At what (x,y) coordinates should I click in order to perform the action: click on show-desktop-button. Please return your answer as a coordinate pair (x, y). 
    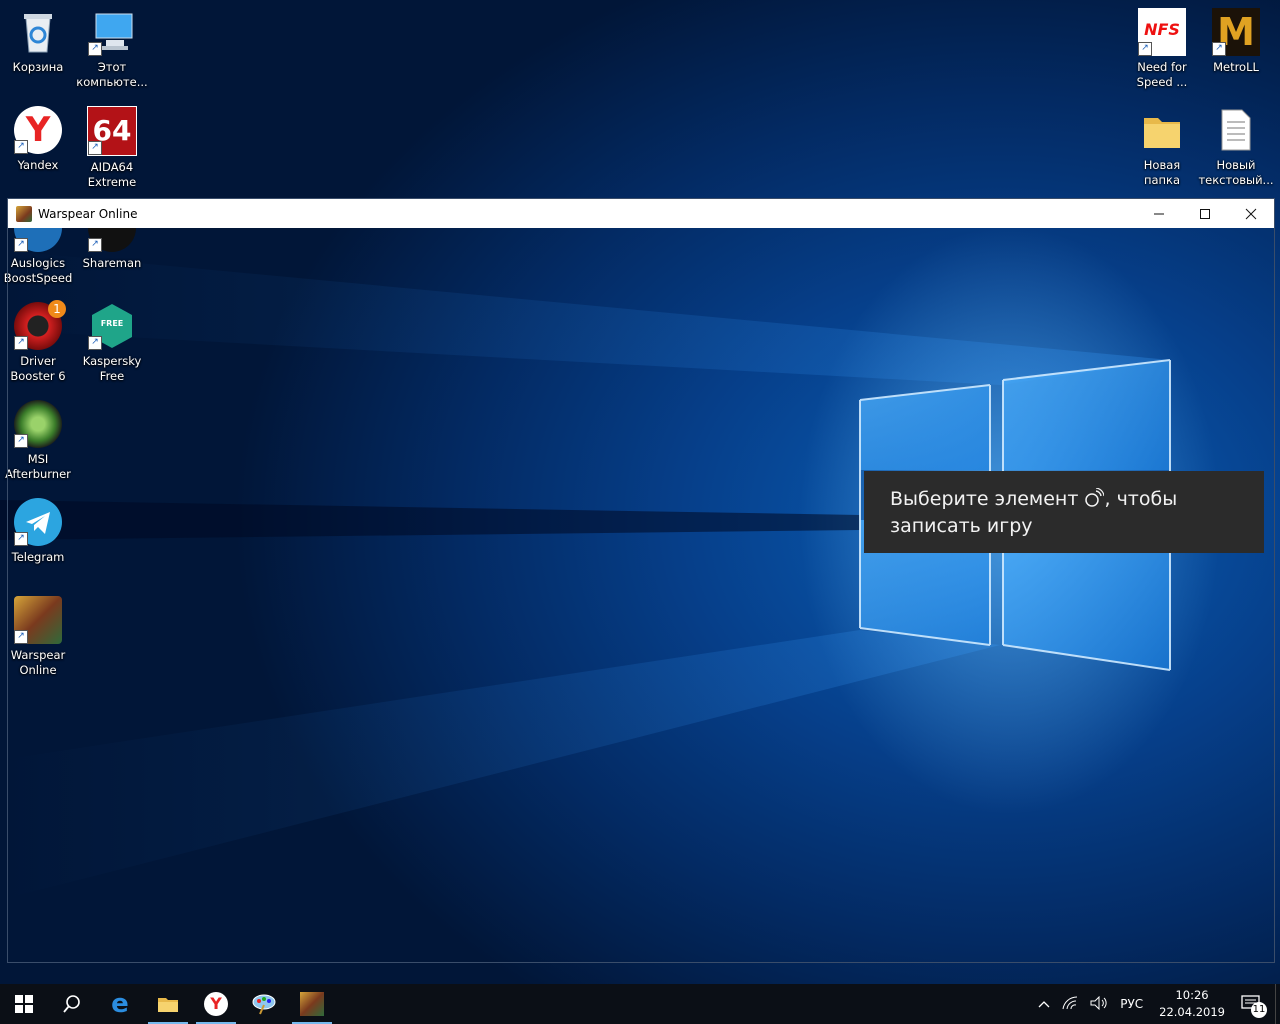
    Looking at the image, I should click on (1277, 1004).